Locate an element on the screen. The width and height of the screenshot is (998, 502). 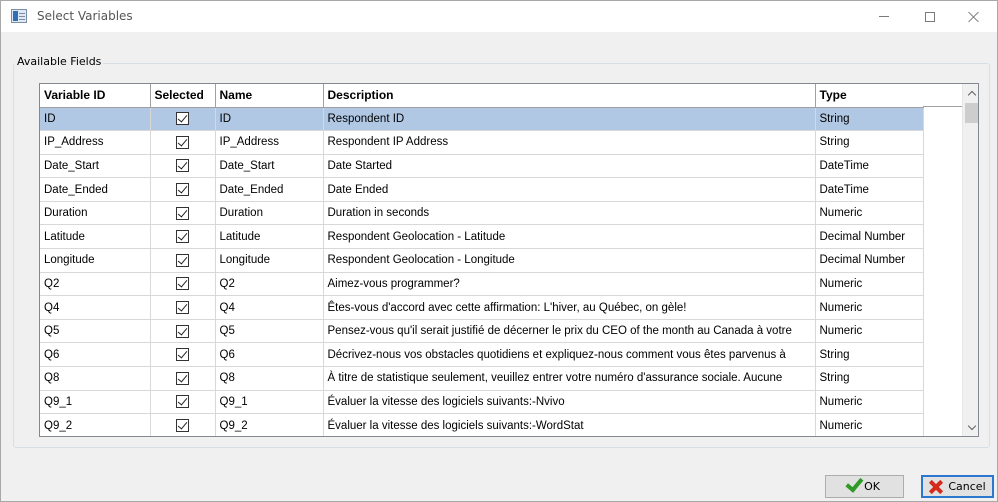
cell-name: ID is located at coordinates (269, 119).